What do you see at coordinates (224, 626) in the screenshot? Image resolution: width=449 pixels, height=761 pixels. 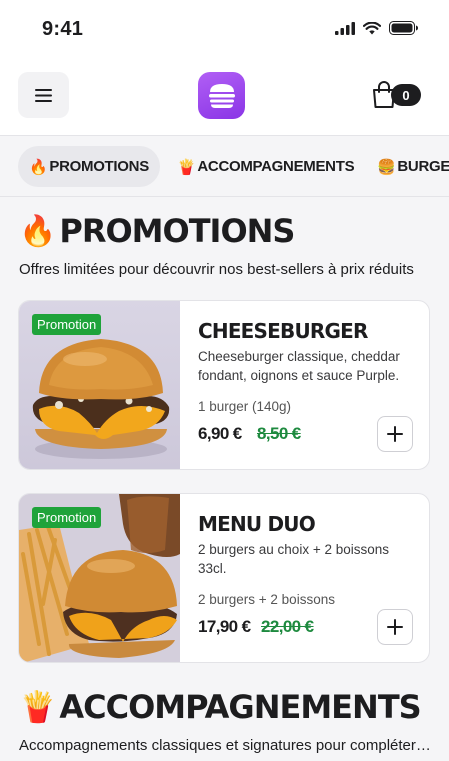 I see `product-price: 17,90 €` at bounding box center [224, 626].